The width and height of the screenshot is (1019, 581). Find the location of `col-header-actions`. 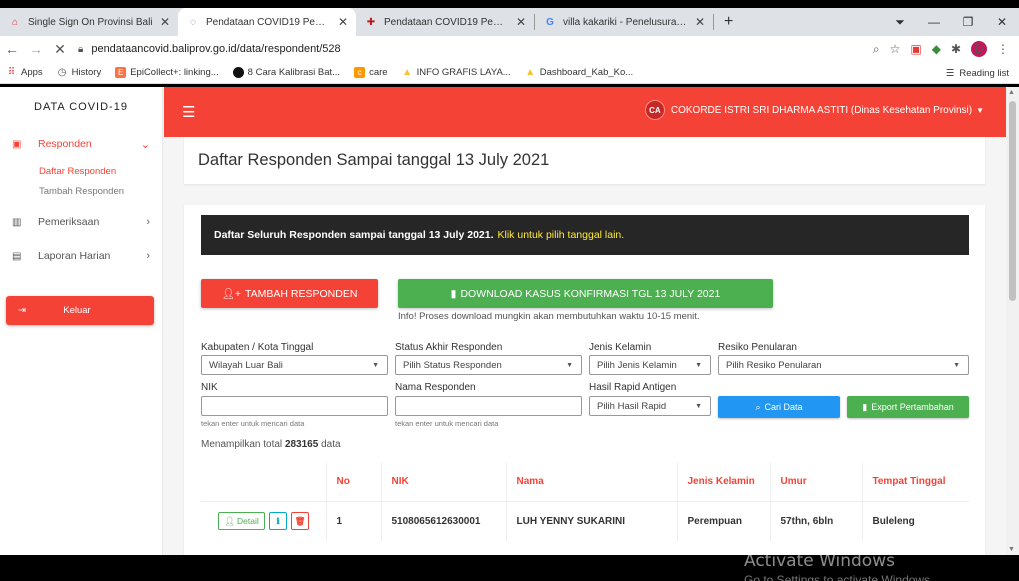

col-header-actions is located at coordinates (264, 482).